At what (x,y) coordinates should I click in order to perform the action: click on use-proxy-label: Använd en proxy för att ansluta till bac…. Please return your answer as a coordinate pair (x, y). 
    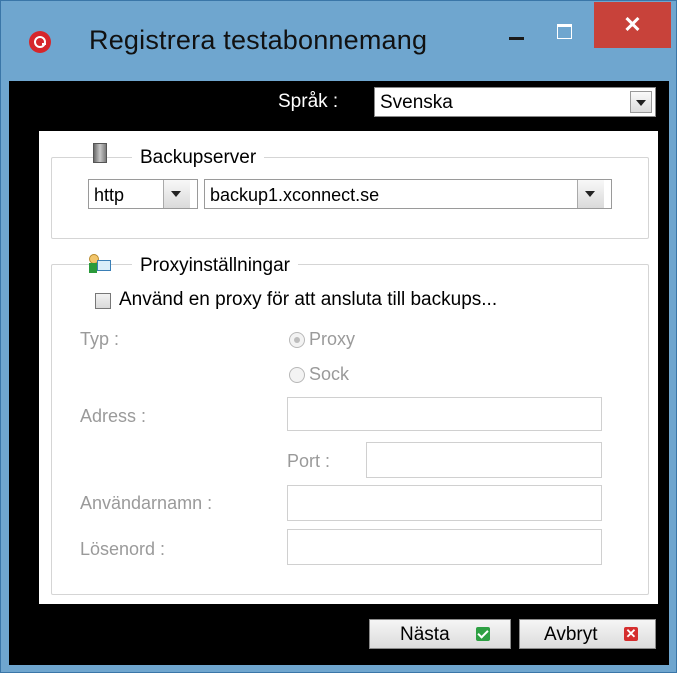
    Looking at the image, I should click on (308, 300).